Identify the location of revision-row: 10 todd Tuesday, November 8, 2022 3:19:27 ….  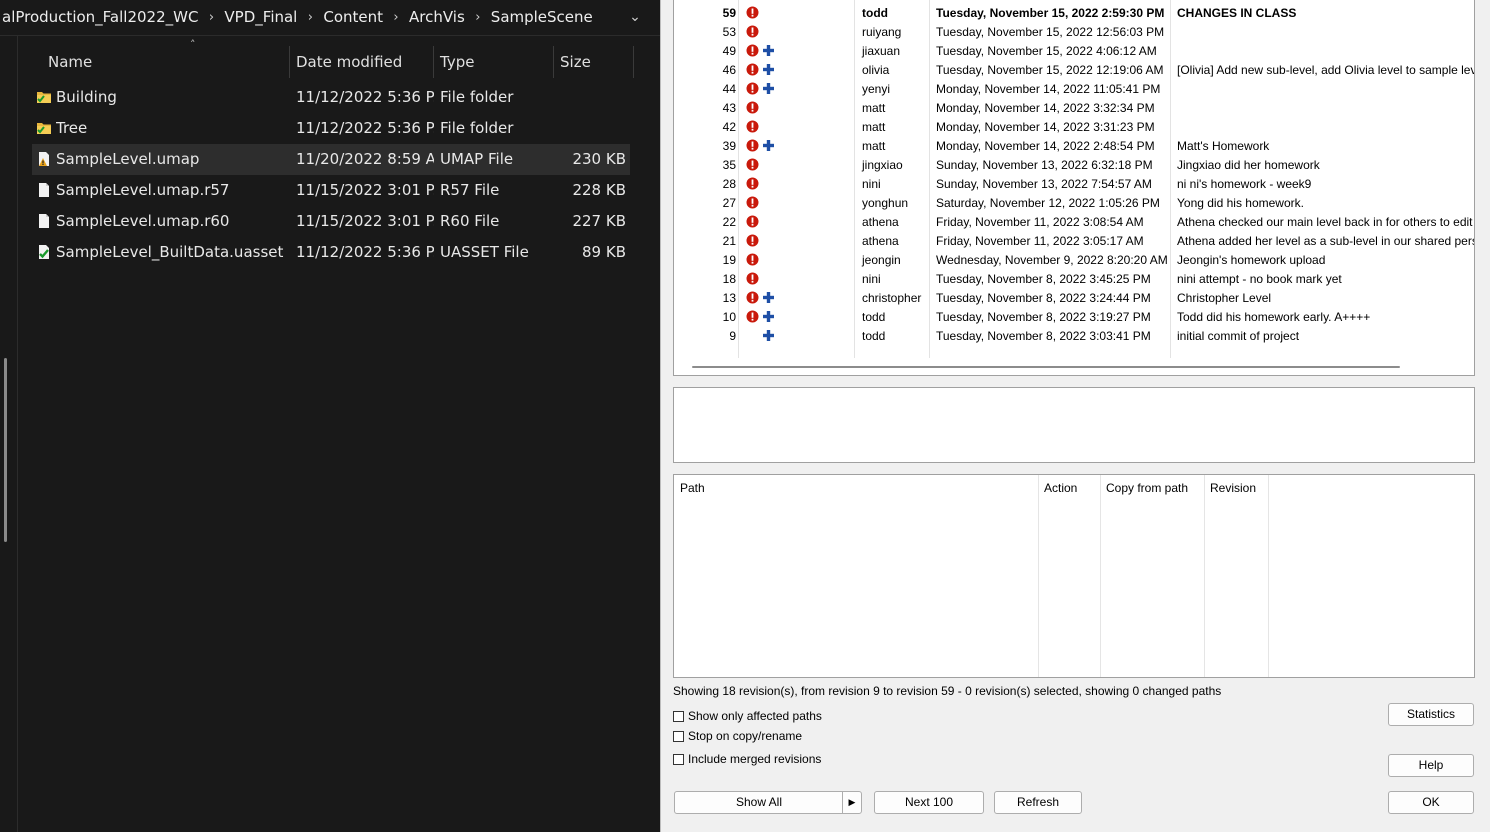
(1074, 317).